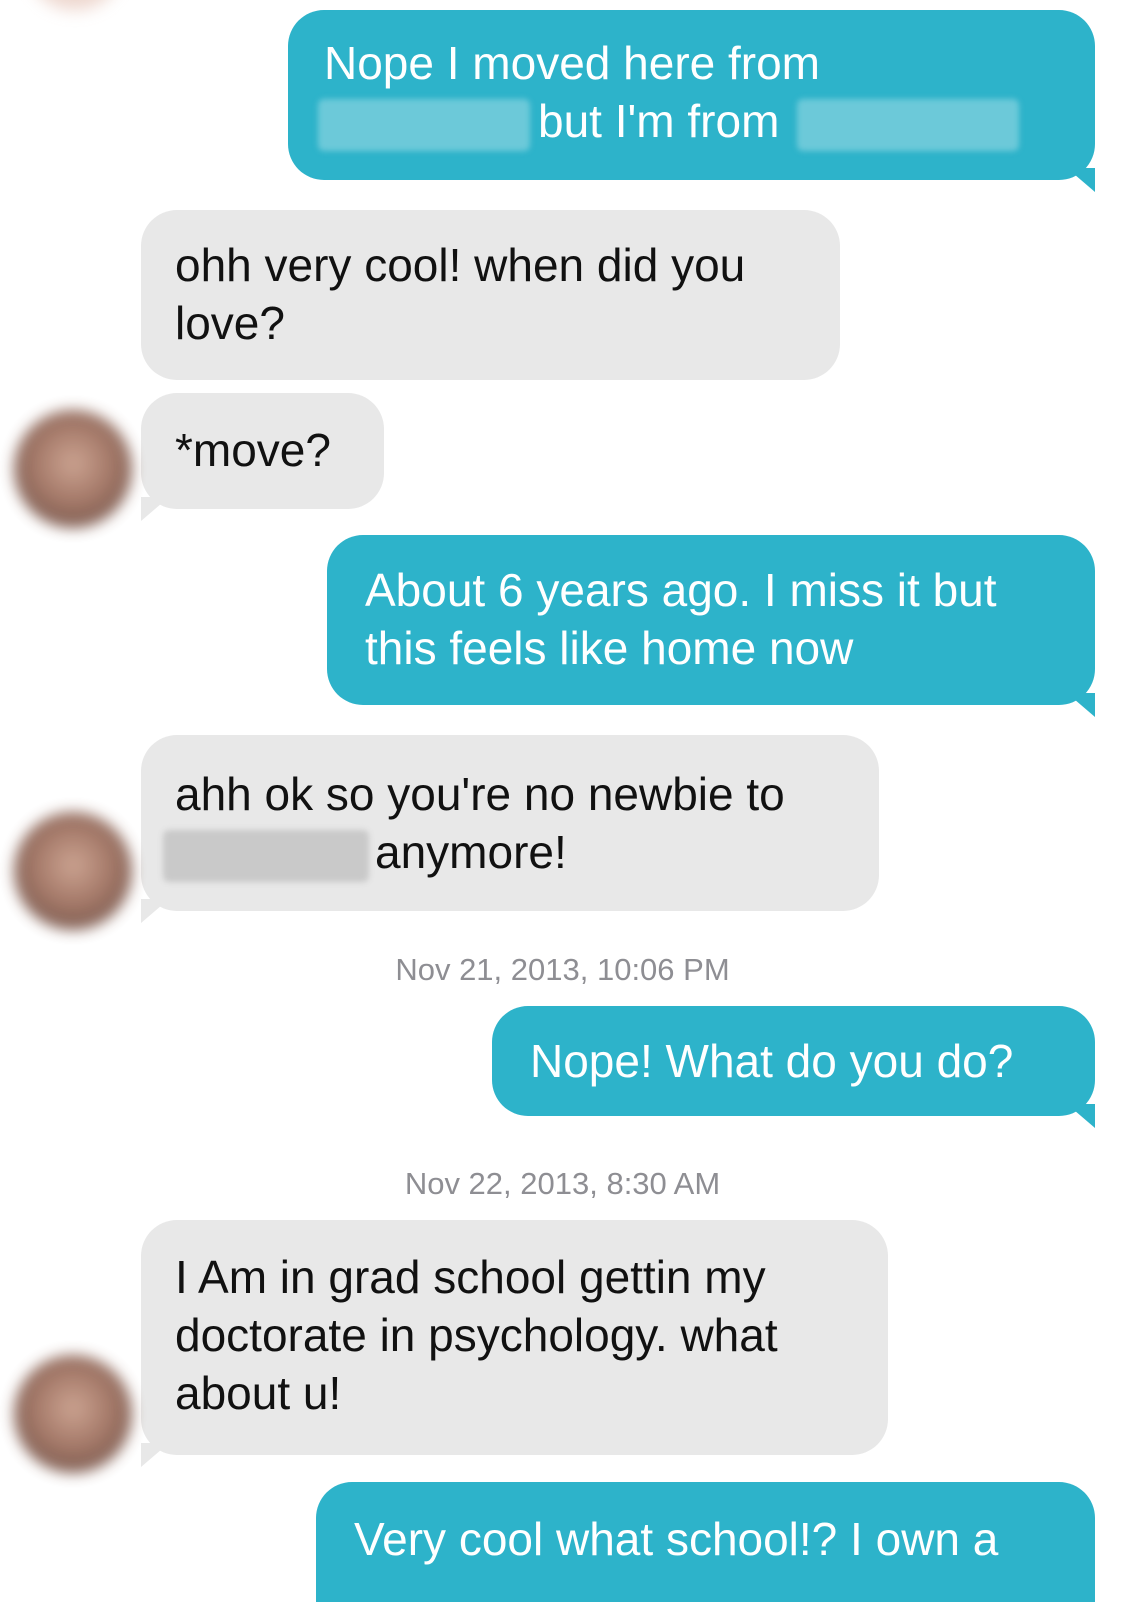 This screenshot has width=1125, height=1602. I want to click on message-text: doctorate in psychology. what, so click(476, 1335).